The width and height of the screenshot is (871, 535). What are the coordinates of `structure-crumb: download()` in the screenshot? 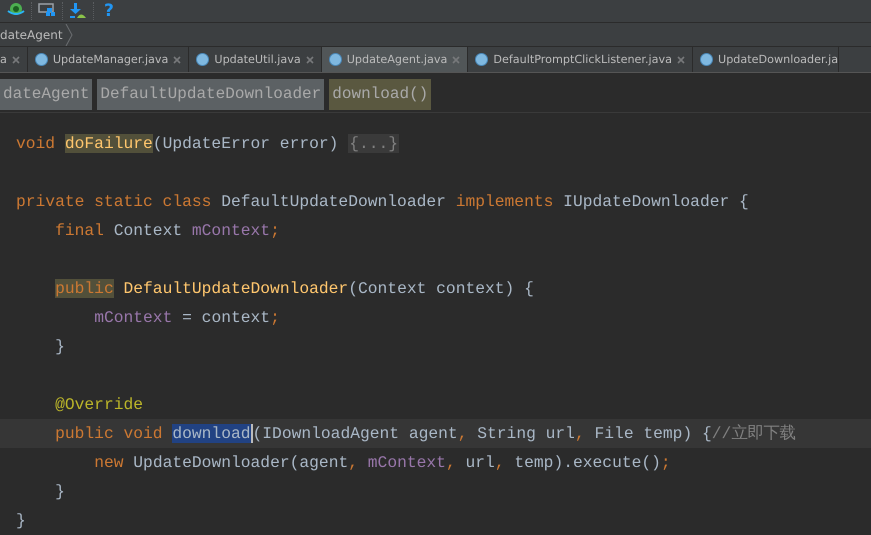 It's located at (380, 94).